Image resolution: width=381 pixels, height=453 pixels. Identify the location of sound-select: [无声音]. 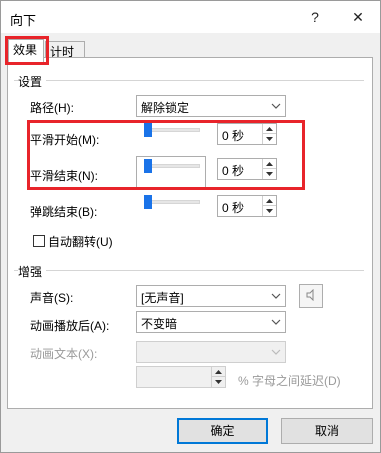
(211, 296).